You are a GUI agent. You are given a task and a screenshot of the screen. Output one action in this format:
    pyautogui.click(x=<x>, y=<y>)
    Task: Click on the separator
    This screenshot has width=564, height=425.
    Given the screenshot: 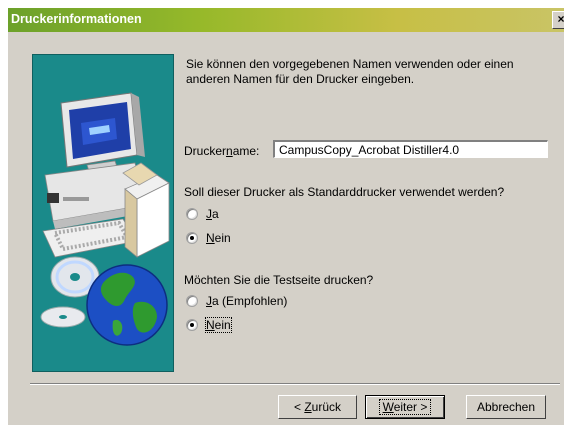 What is the action you would take?
    pyautogui.click(x=295, y=384)
    